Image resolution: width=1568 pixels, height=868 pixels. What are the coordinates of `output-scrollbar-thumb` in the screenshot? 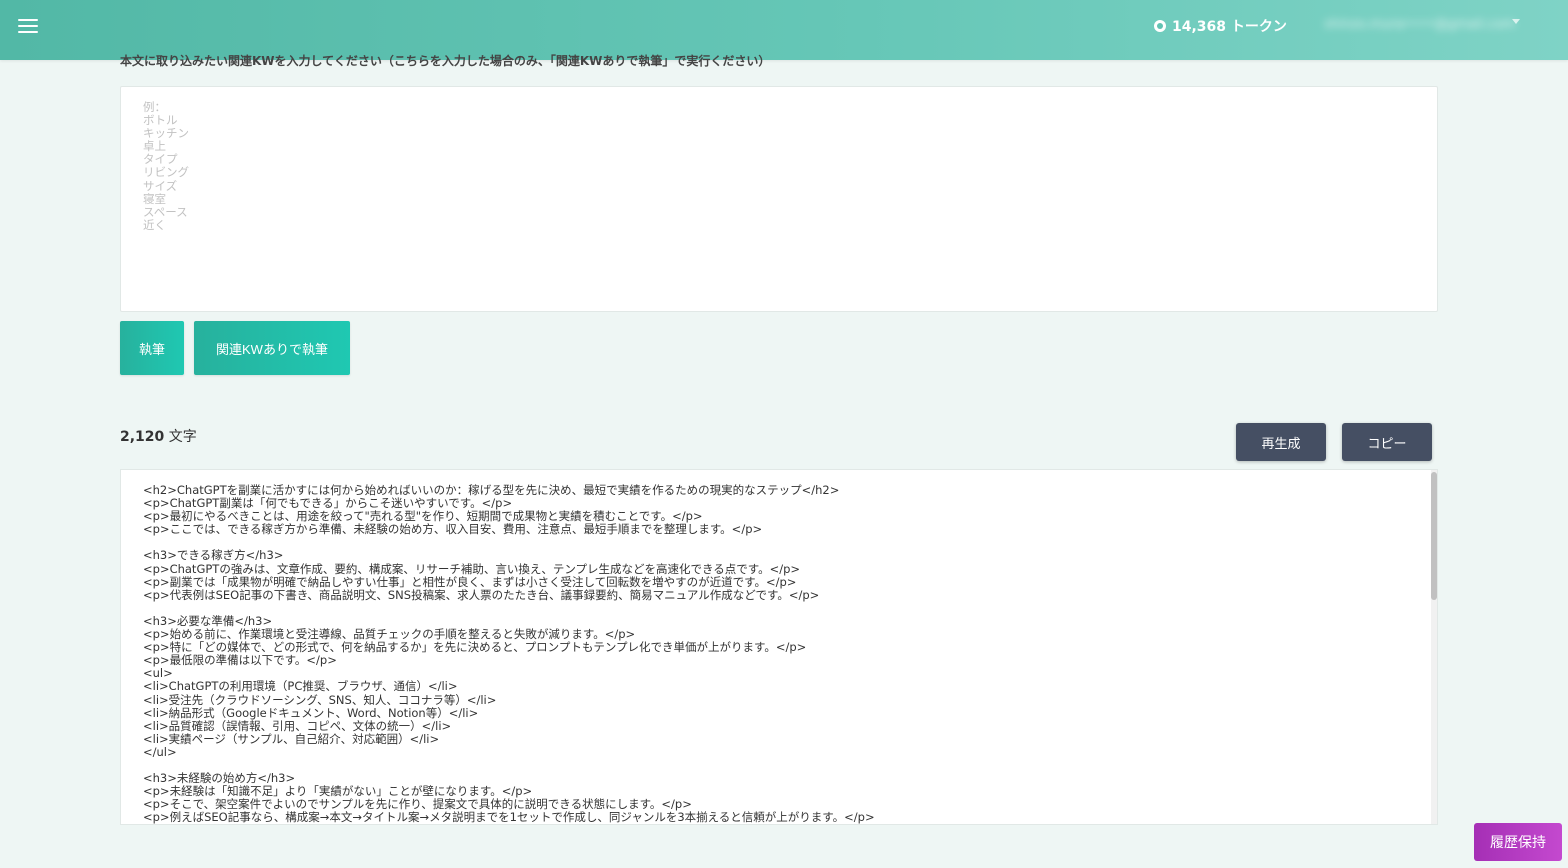 It's located at (1434, 536).